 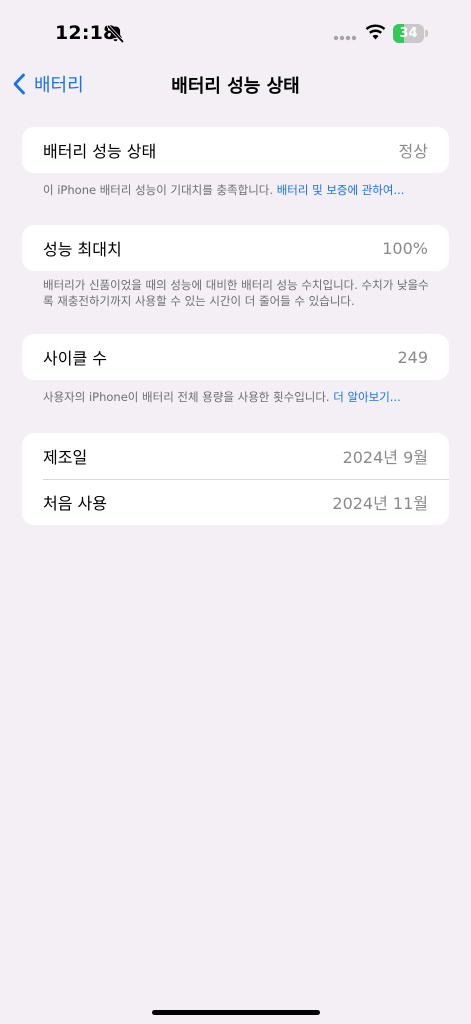 I want to click on signal-dots-icon, so click(x=345, y=38).